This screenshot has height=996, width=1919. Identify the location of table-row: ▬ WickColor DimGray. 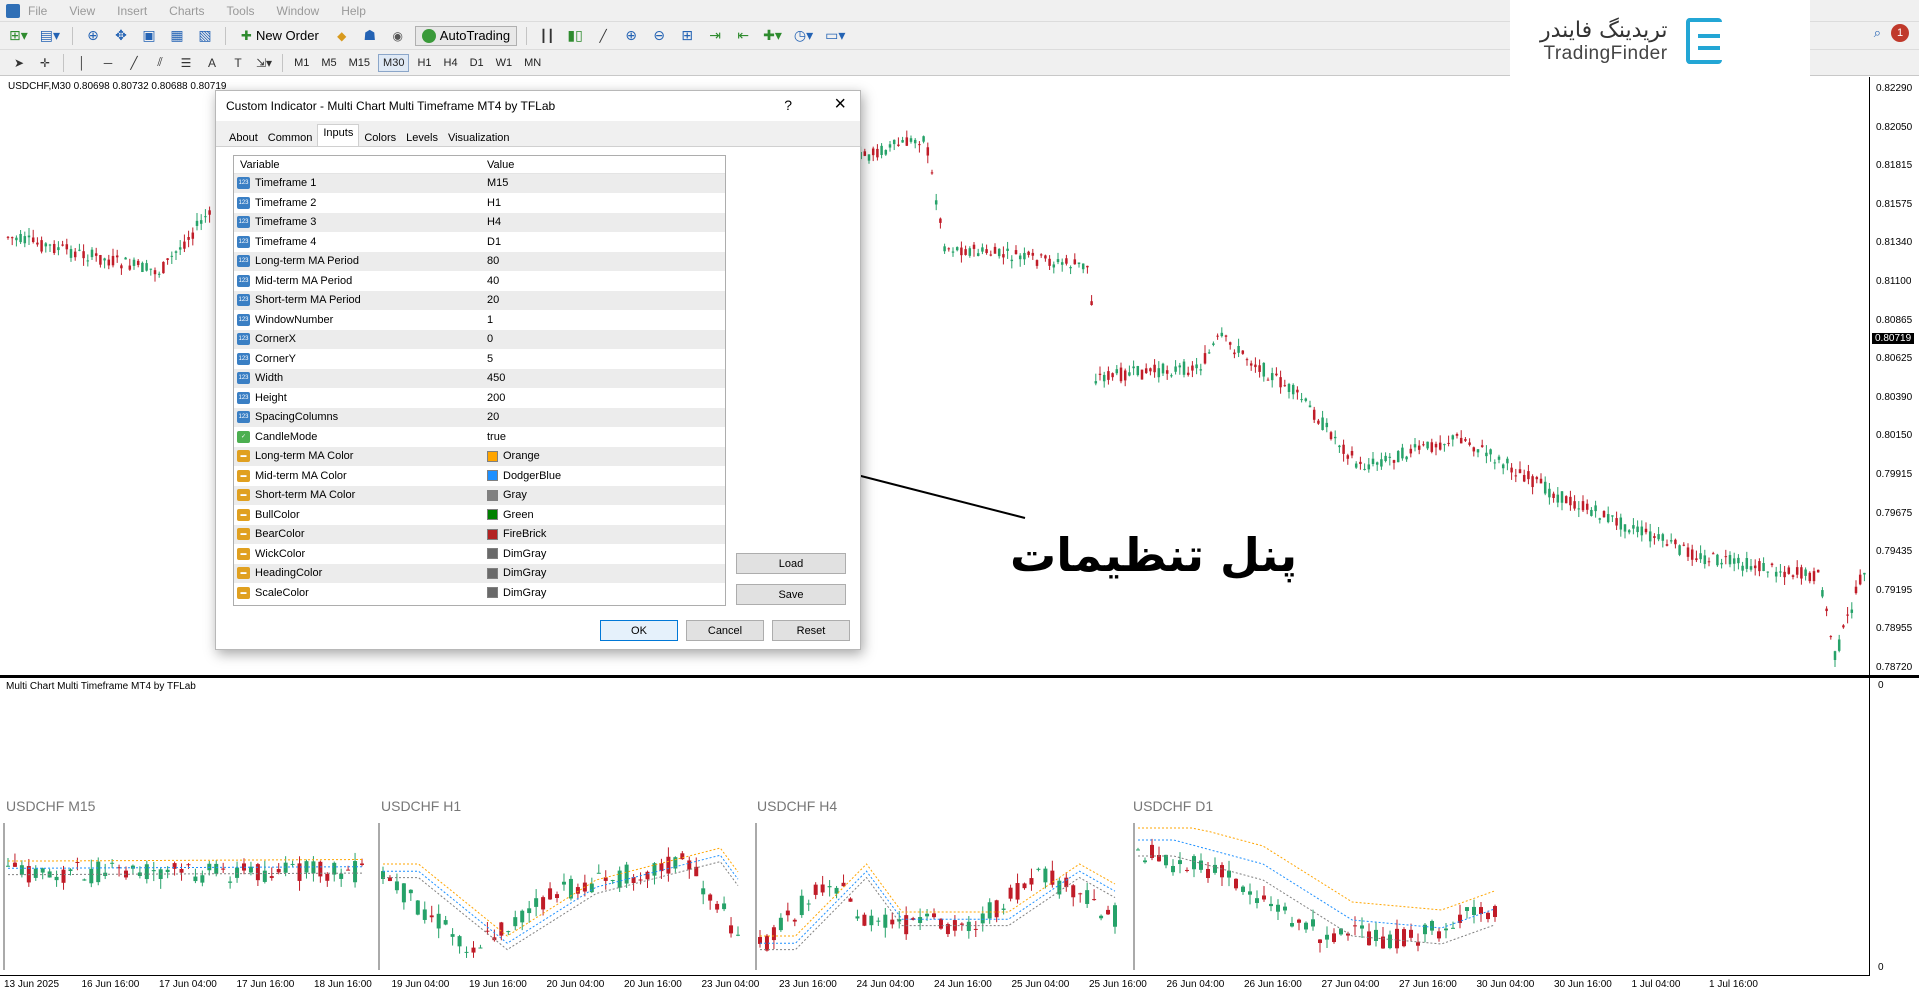
(479, 554).